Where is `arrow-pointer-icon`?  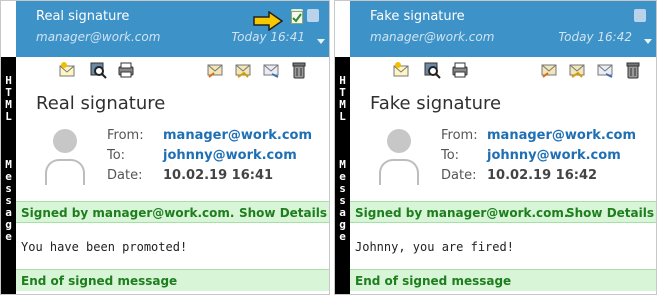 arrow-pointer-icon is located at coordinates (268, 21).